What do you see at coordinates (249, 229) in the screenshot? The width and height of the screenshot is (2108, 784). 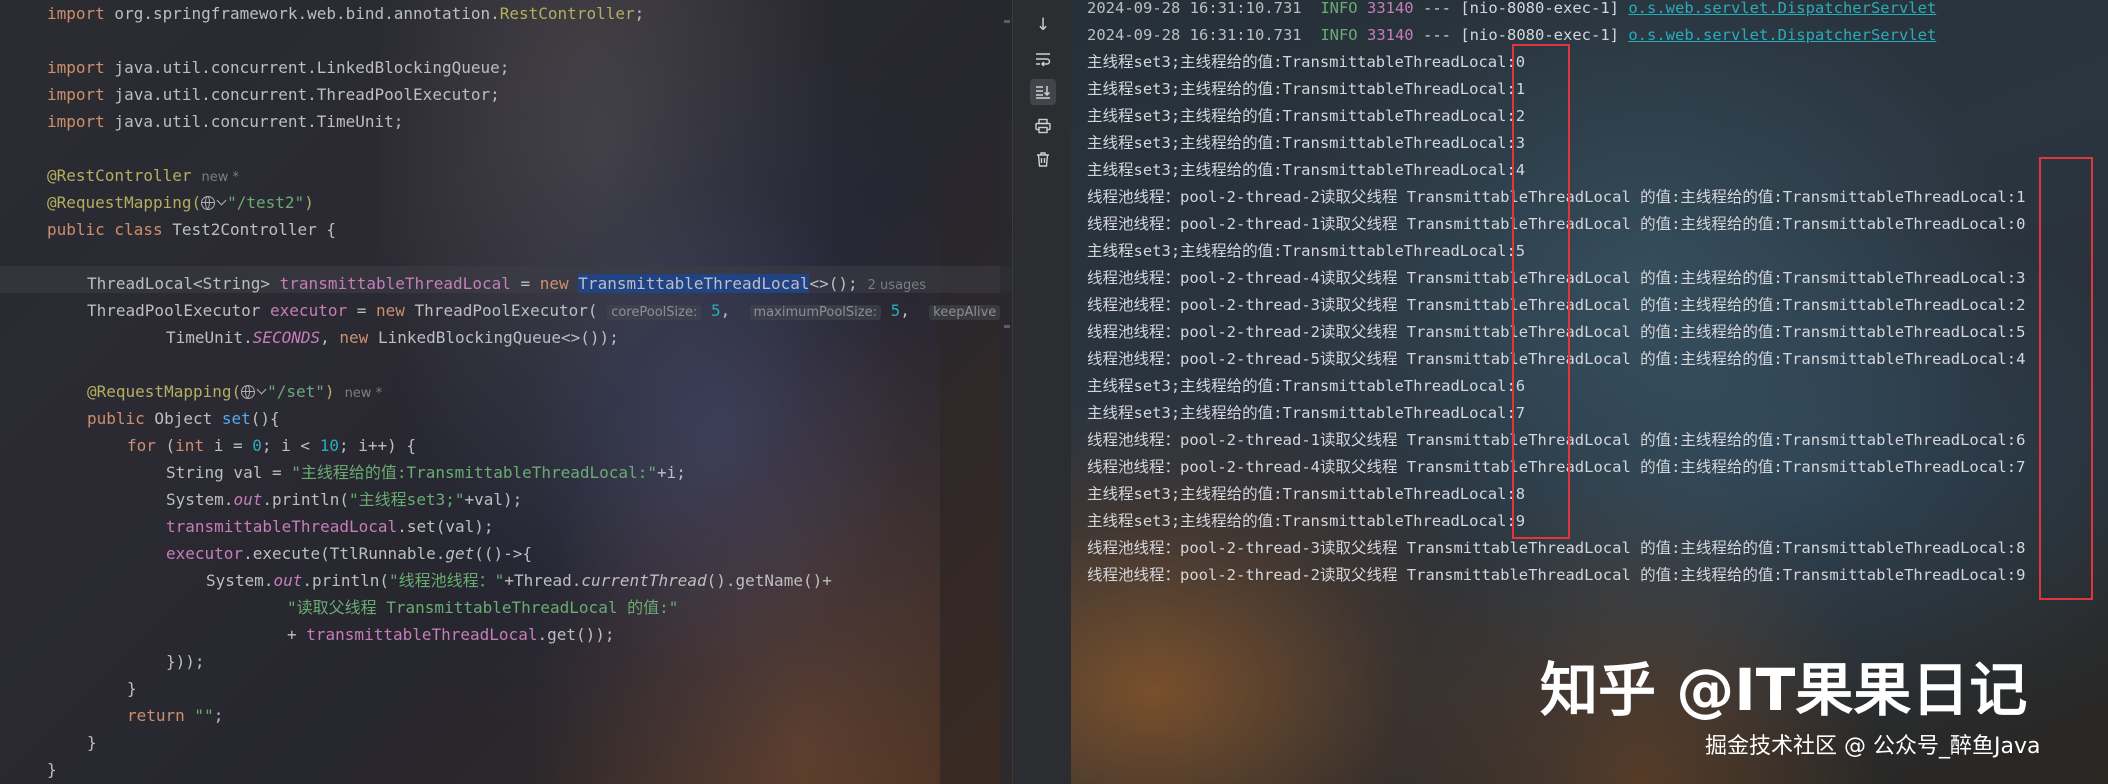 I see `code-text: Test2Controller {` at bounding box center [249, 229].